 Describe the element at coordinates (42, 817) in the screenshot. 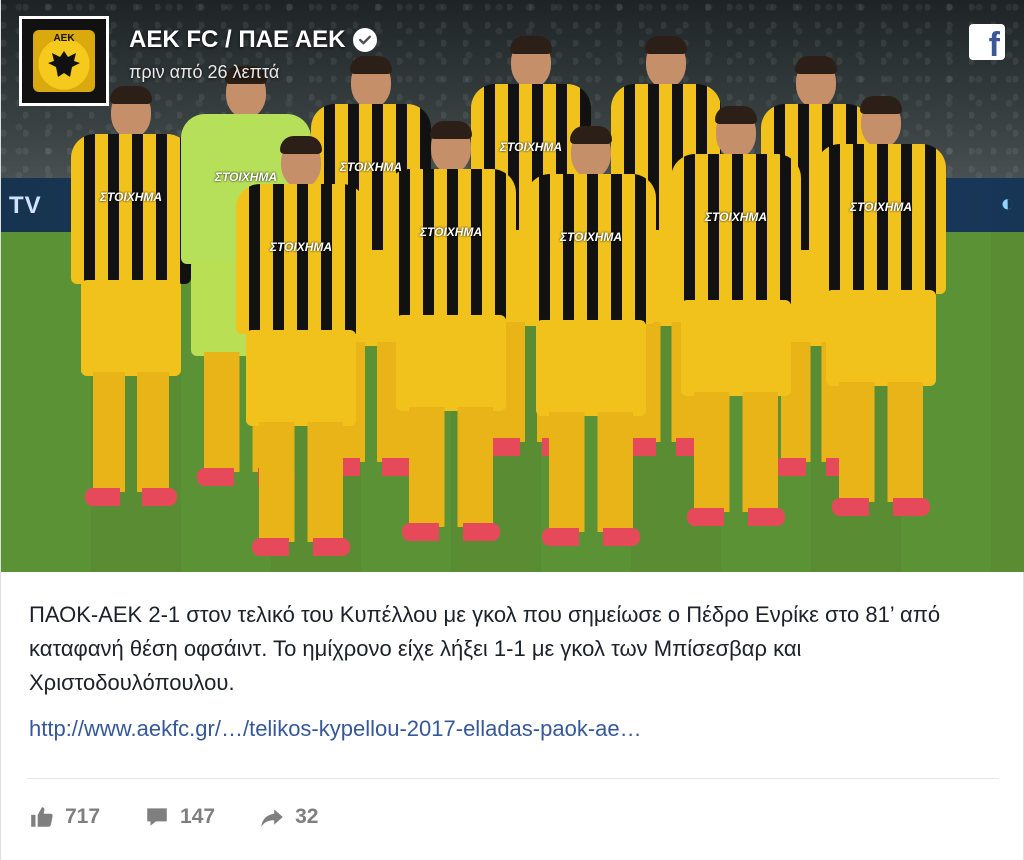

I see `thumbs-up-icon` at that location.